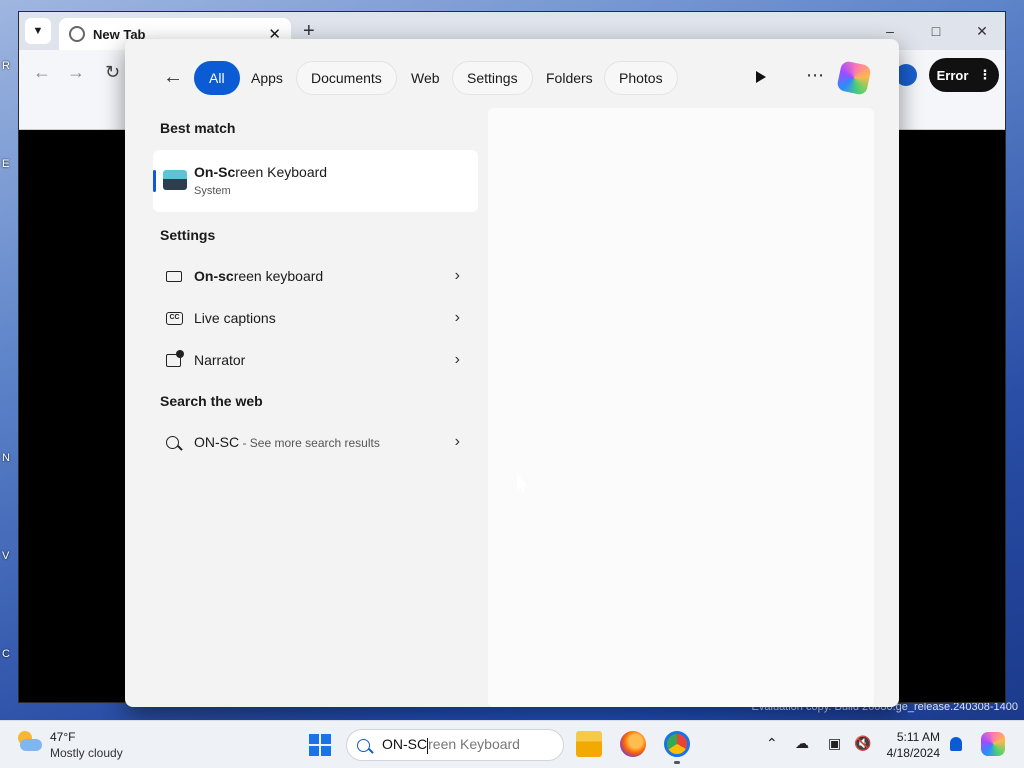 Image resolution: width=1024 pixels, height=768 pixels. I want to click on weather-temperature: 47°F, so click(62, 737).